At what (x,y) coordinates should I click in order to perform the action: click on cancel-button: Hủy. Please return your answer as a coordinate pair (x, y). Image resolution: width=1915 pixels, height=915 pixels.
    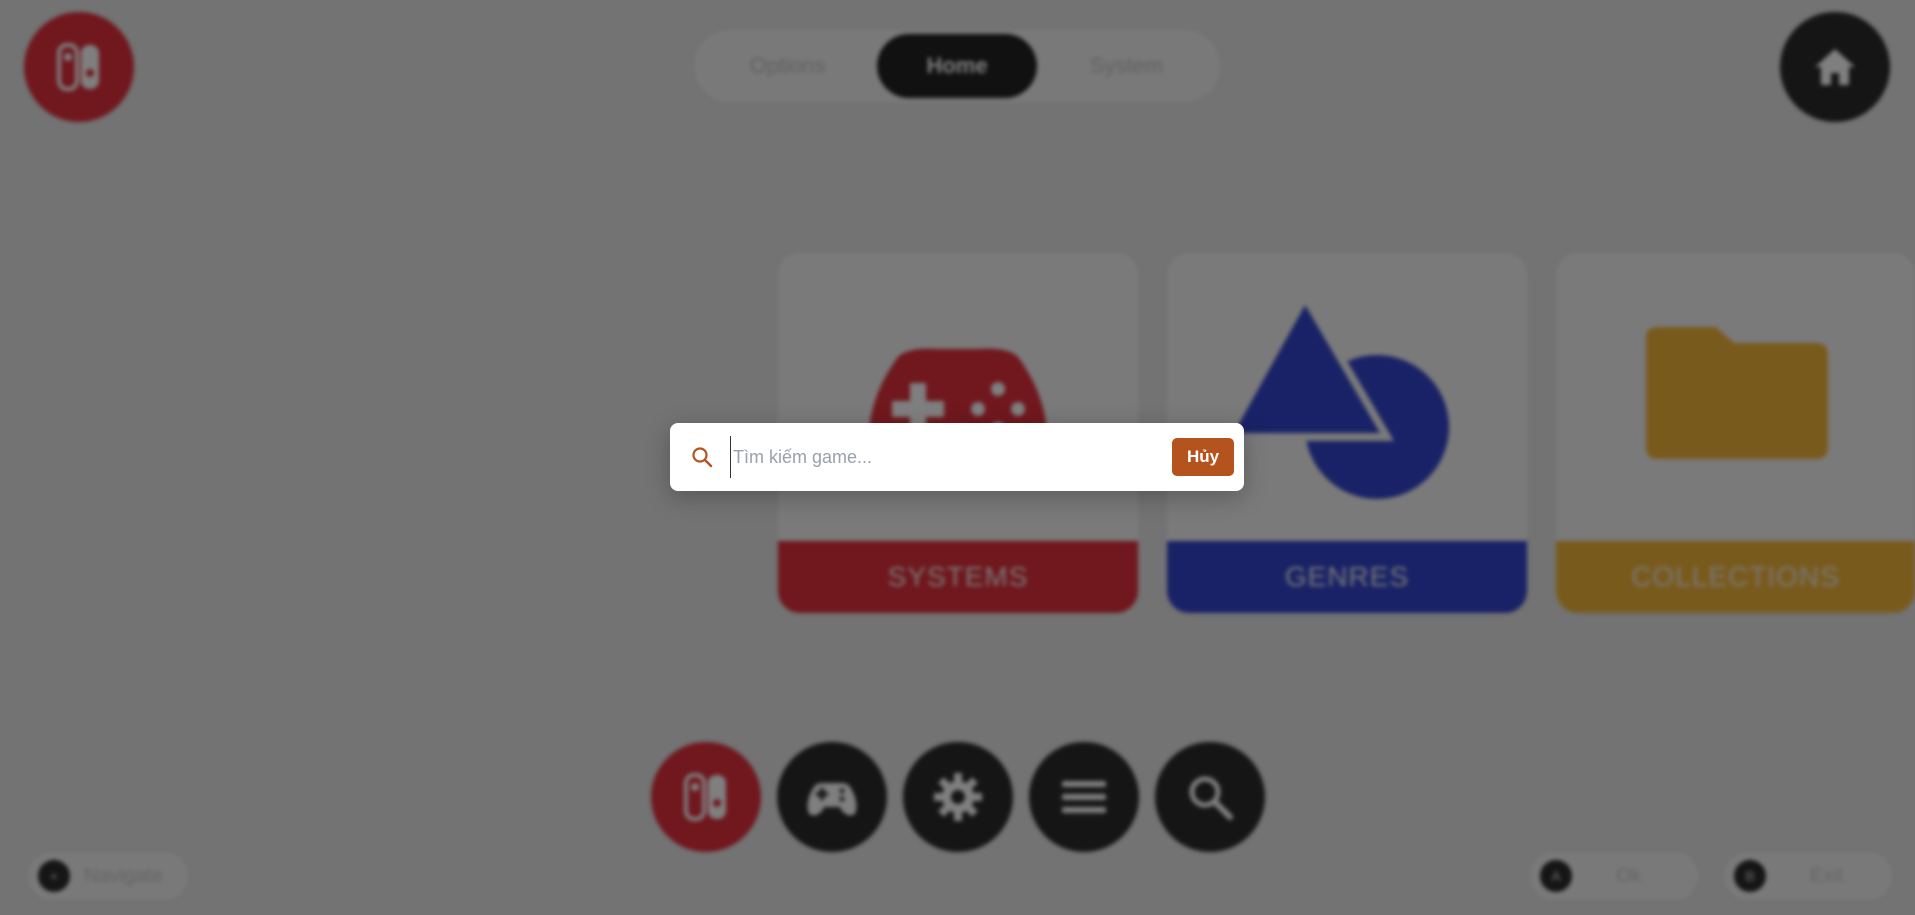
    Looking at the image, I should click on (1203, 457).